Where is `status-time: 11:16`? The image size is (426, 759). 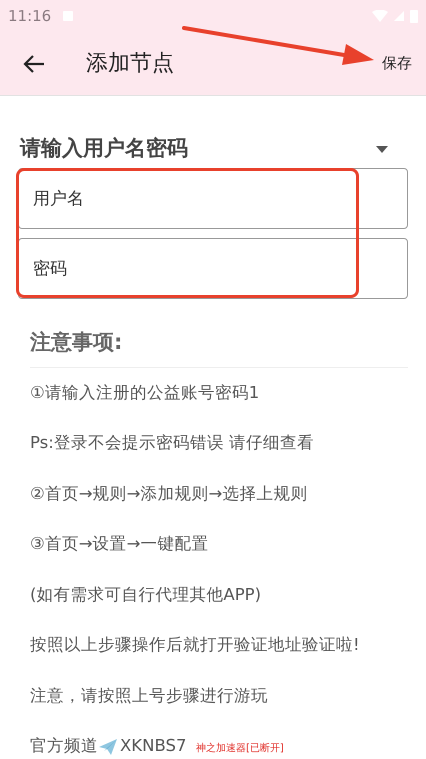
status-time: 11:16 is located at coordinates (30, 16).